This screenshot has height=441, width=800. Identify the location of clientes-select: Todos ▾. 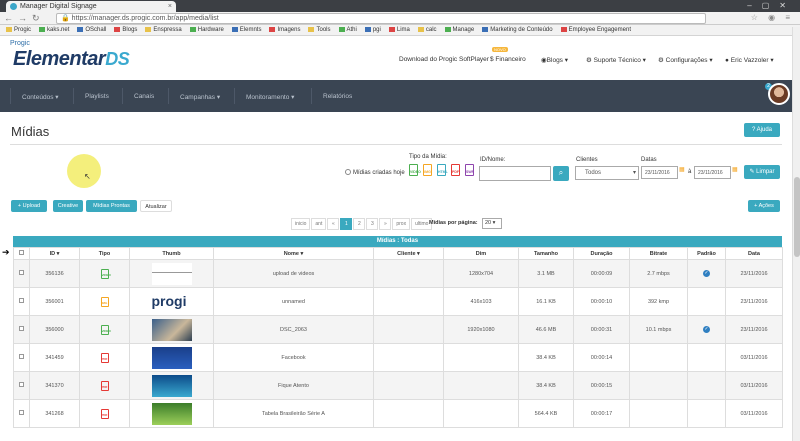
(607, 173).